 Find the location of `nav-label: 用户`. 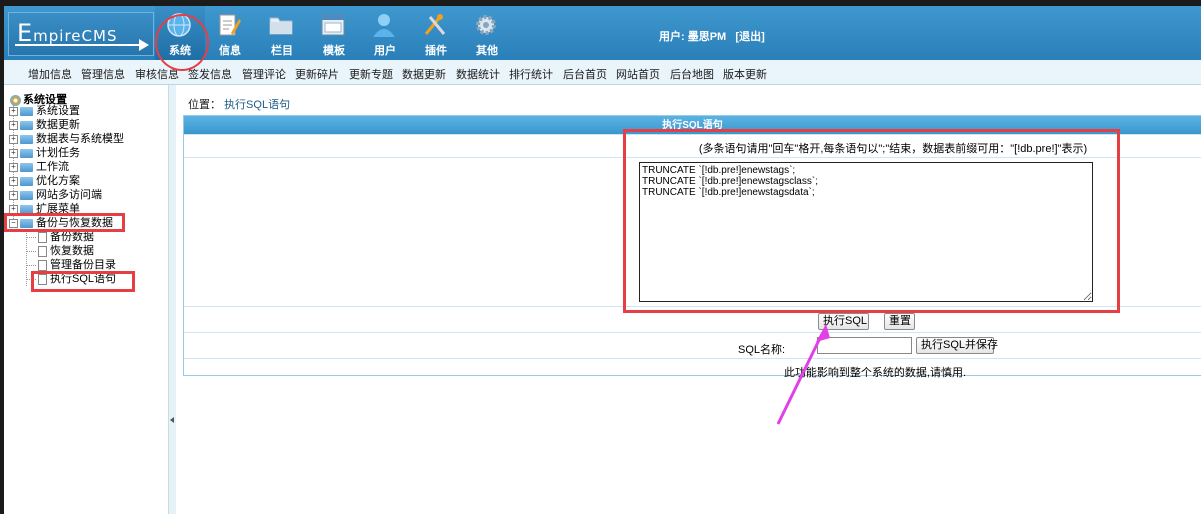

nav-label: 用户 is located at coordinates (385, 51).